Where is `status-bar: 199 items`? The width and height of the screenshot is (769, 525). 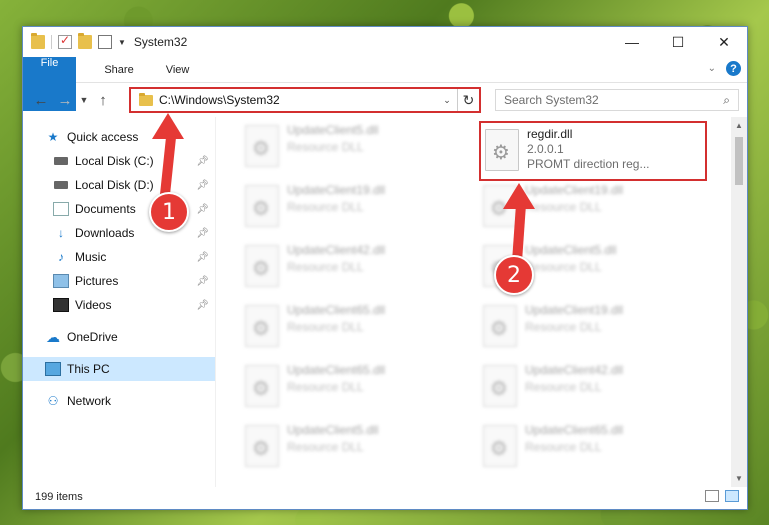
status-bar: 199 items is located at coordinates (385, 497).